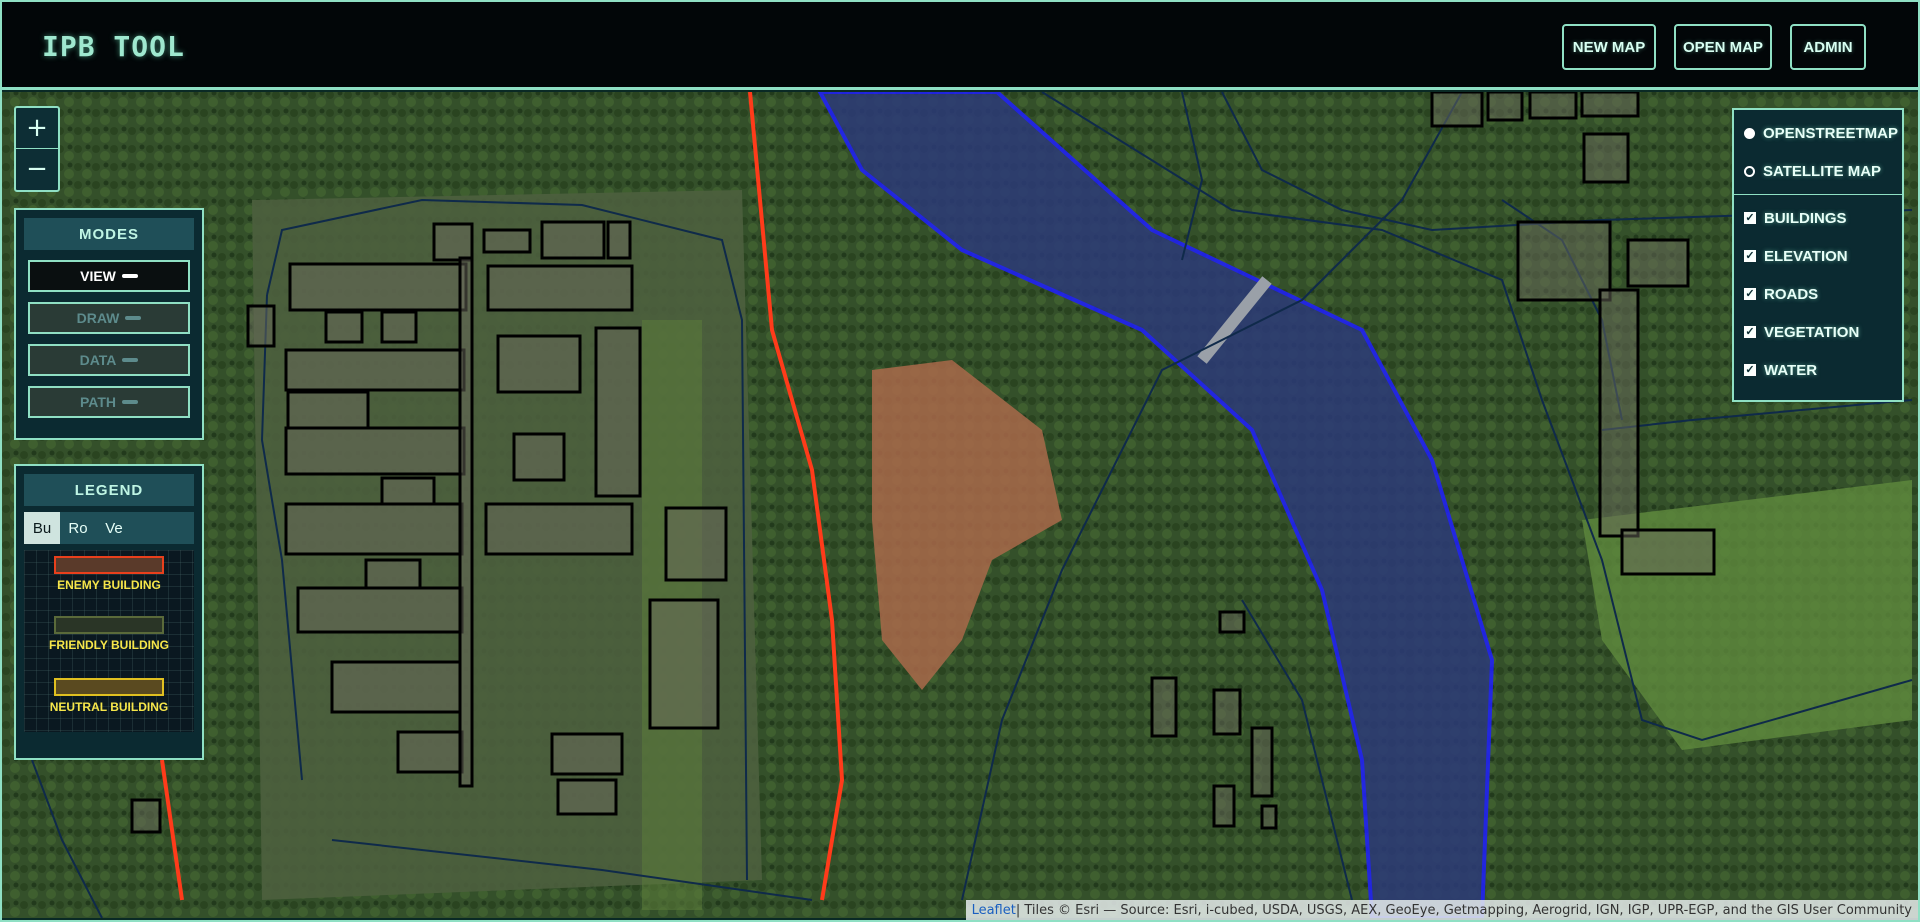 This screenshot has height=922, width=1920. Describe the element at coordinates (98, 360) in the screenshot. I see `mode-data-label: DATA` at that location.